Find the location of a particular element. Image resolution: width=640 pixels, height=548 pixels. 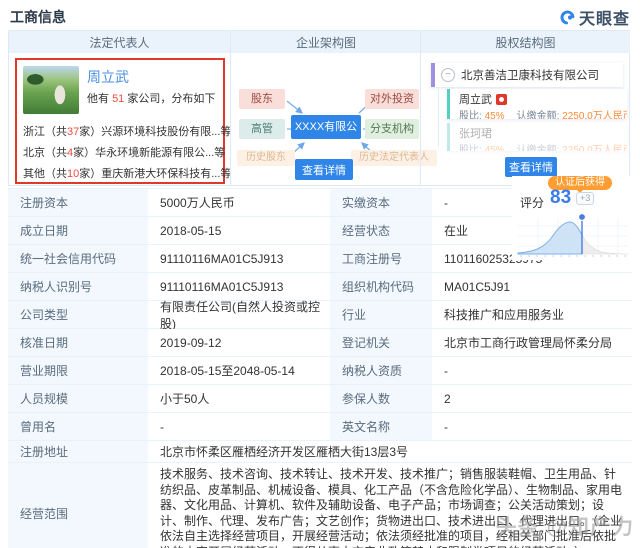

score-bell-curve-chart is located at coordinates (573, 235).